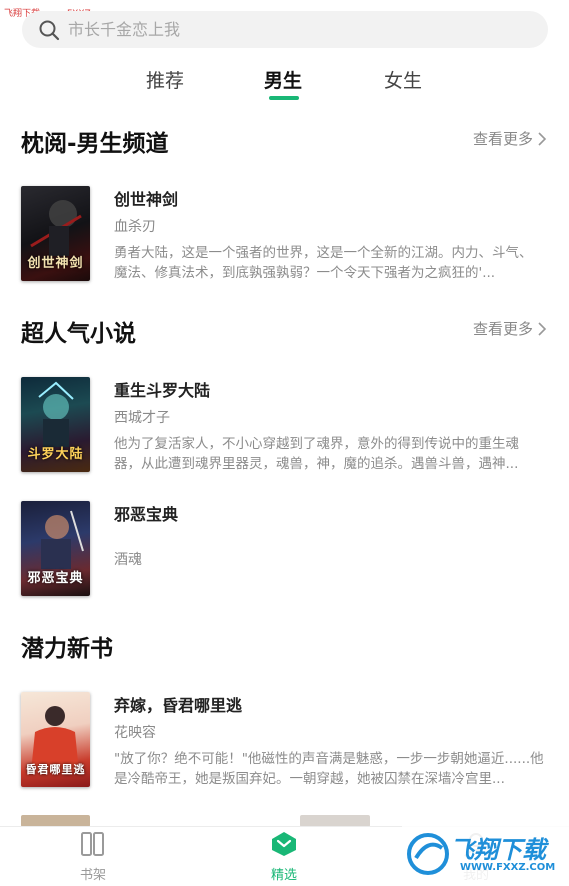 Image resolution: width=569 pixels, height=886 pixels. Describe the element at coordinates (178, 704) in the screenshot. I see `book-title: 弃嫁，昏君哪里逃` at that location.